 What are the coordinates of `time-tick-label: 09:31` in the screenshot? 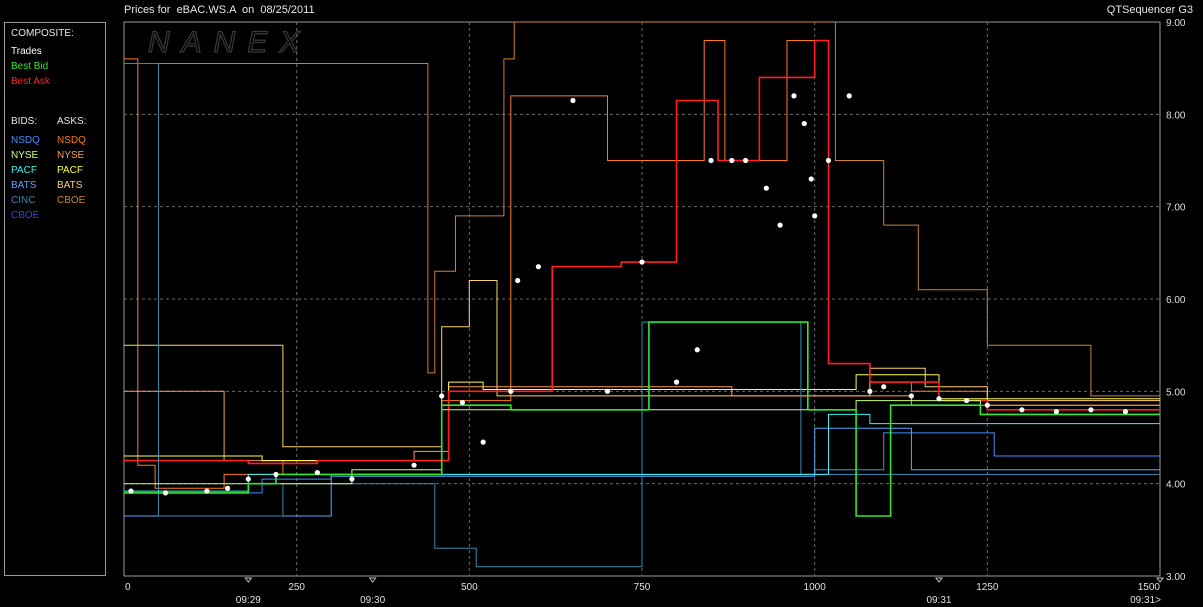 It's located at (938, 600).